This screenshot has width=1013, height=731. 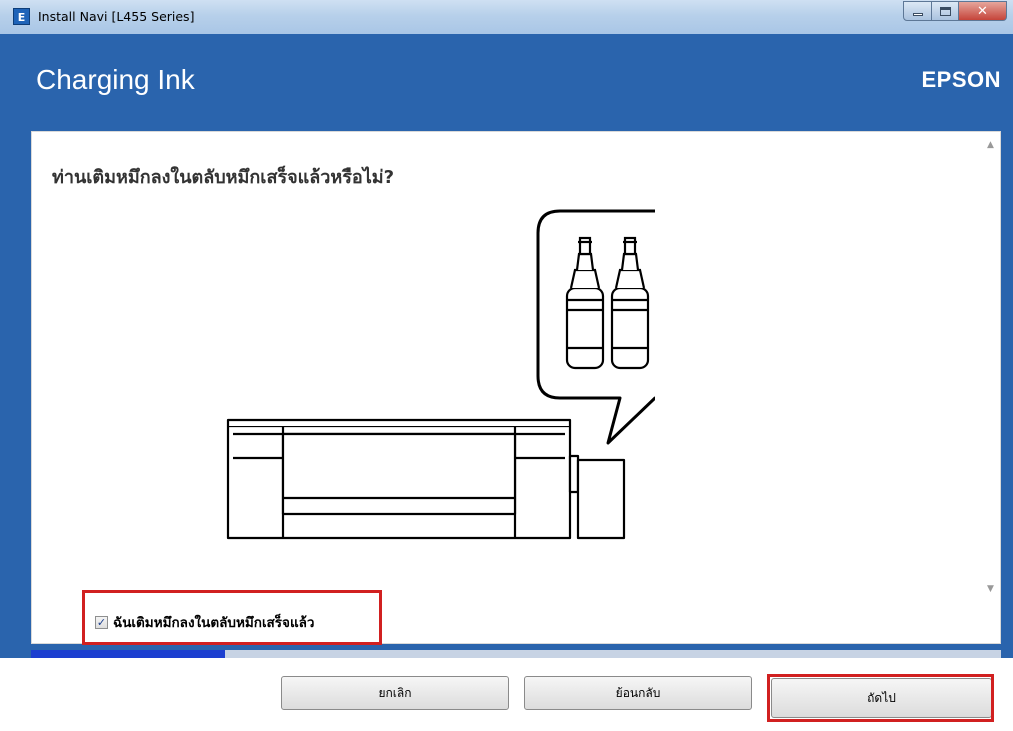 I want to click on page-header: Charging Ink EPSON, so click(x=506, y=76).